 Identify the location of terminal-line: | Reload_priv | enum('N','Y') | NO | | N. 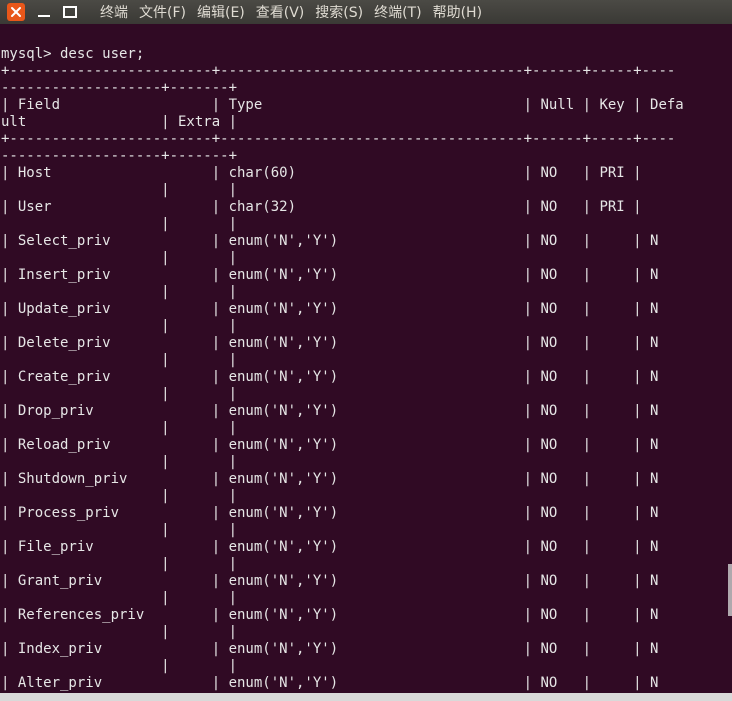
(330, 445).